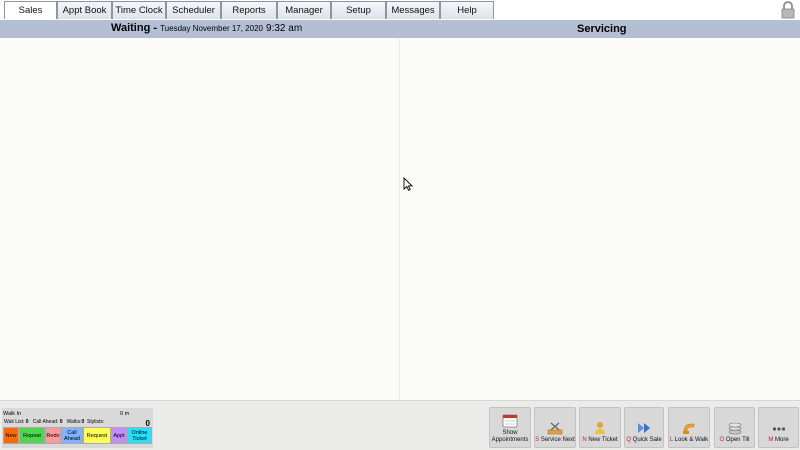 Image resolution: width=800 pixels, height=450 pixels. Describe the element at coordinates (12, 414) in the screenshot. I see `walk-in-title: Walk In` at that location.